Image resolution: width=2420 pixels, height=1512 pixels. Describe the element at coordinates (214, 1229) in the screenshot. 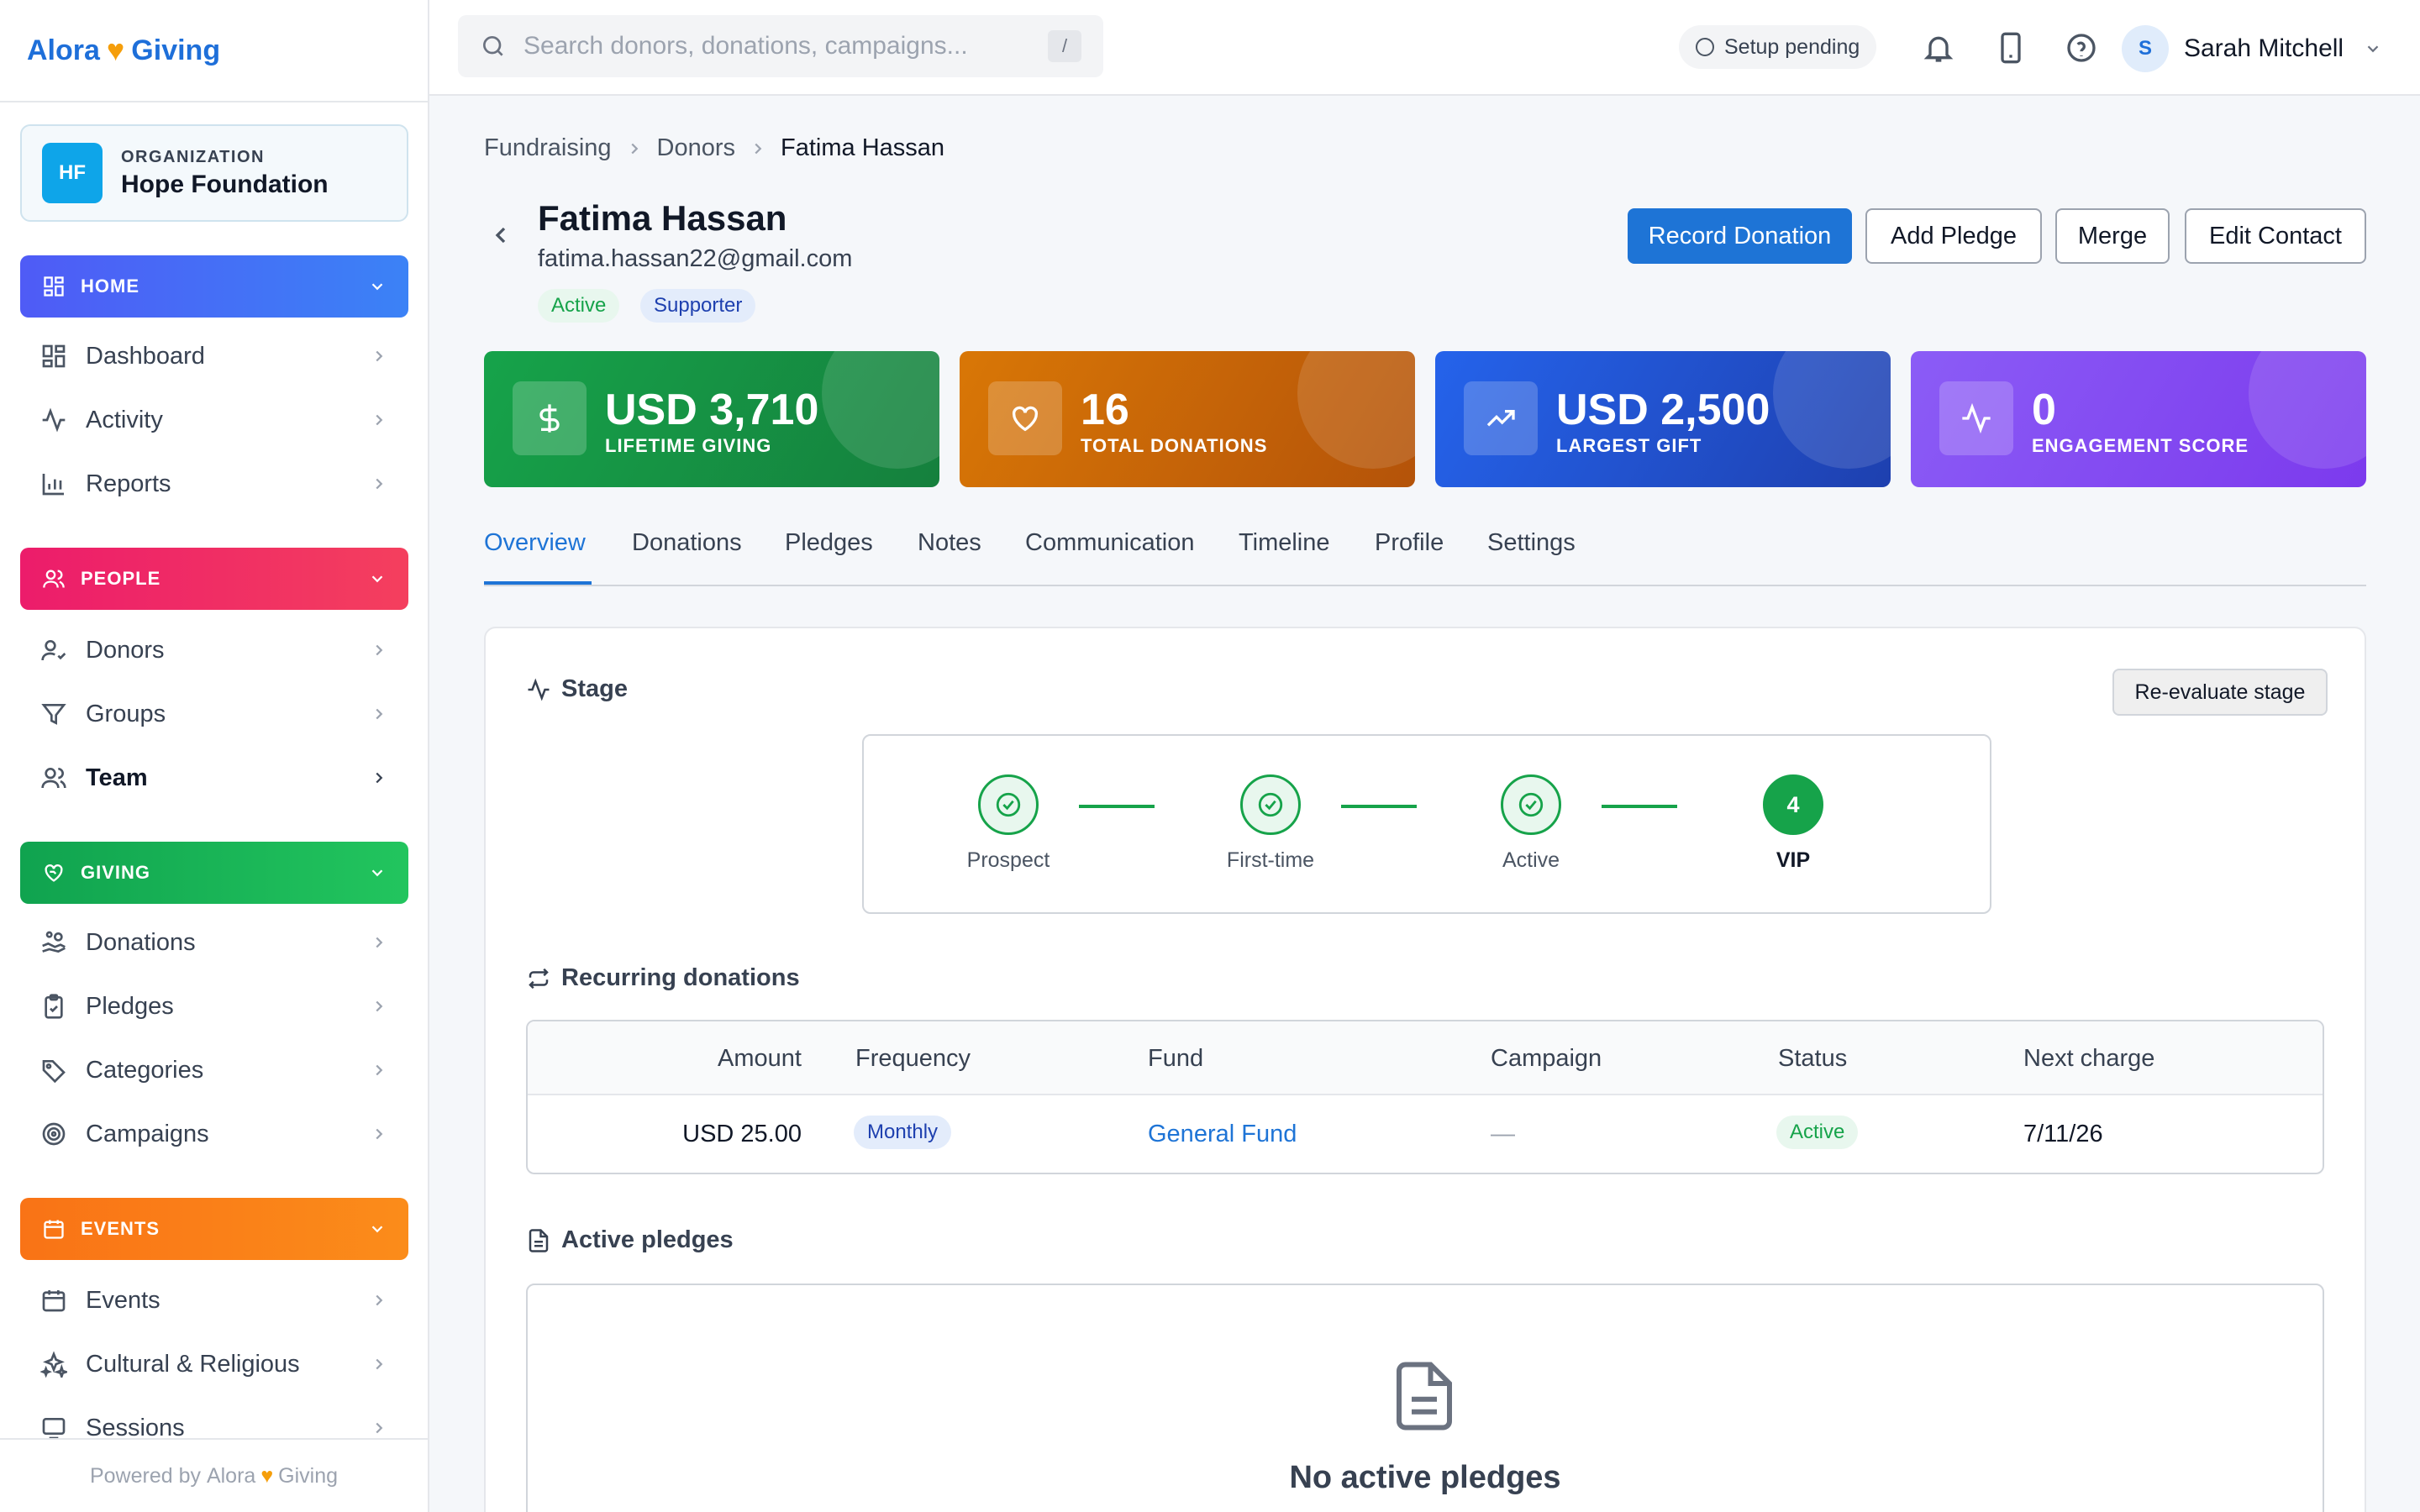

I see `nav-section-events: EVENTS` at that location.